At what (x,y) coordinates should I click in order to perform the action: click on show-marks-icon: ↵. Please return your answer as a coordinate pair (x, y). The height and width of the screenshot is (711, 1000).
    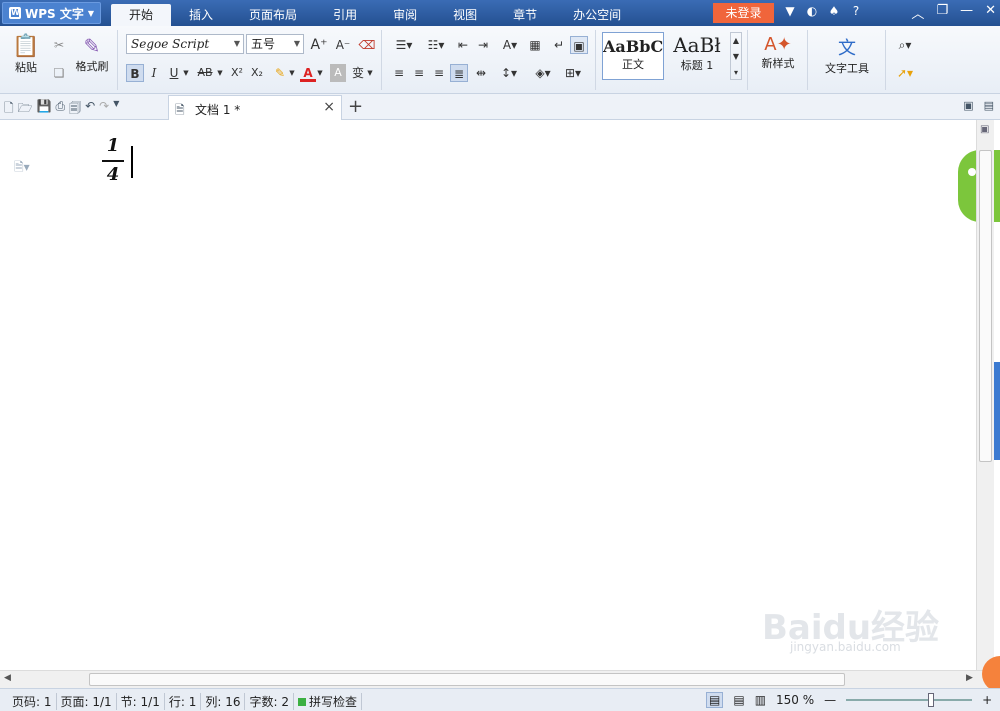
    Looking at the image, I should click on (559, 45).